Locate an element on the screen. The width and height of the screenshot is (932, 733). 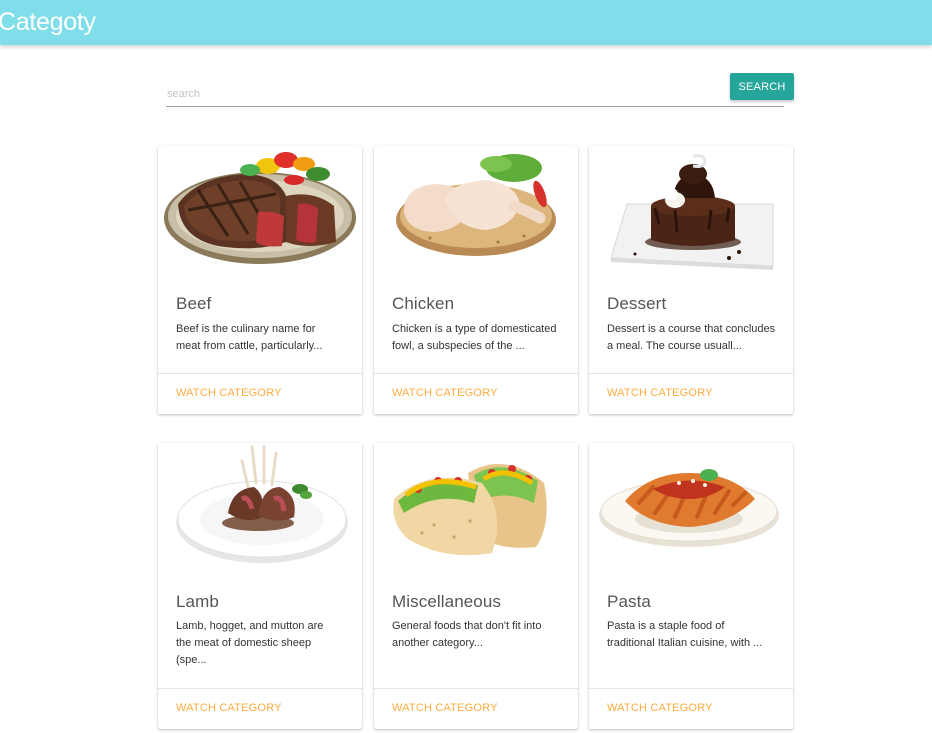
tacos-image is located at coordinates (476, 508).